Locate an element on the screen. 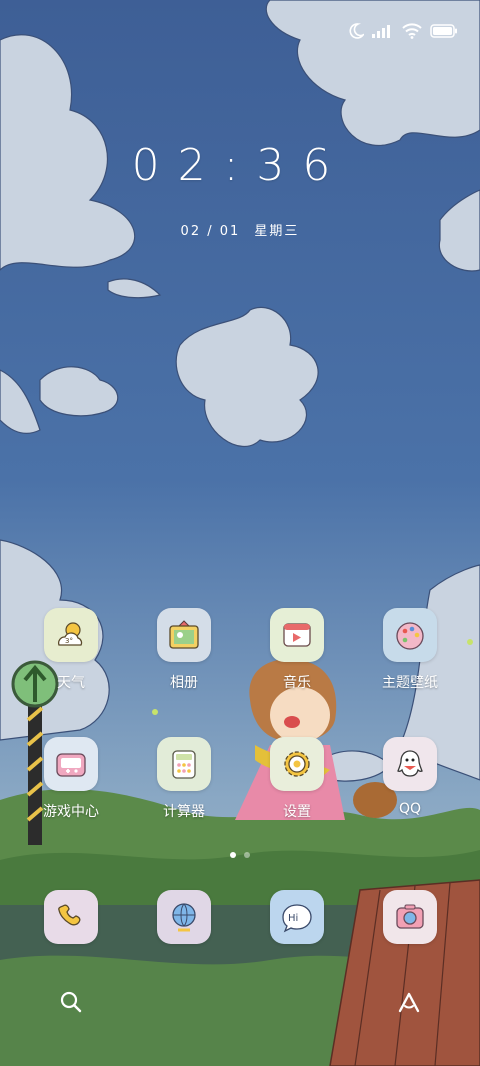  phone-icon is located at coordinates (71, 917).